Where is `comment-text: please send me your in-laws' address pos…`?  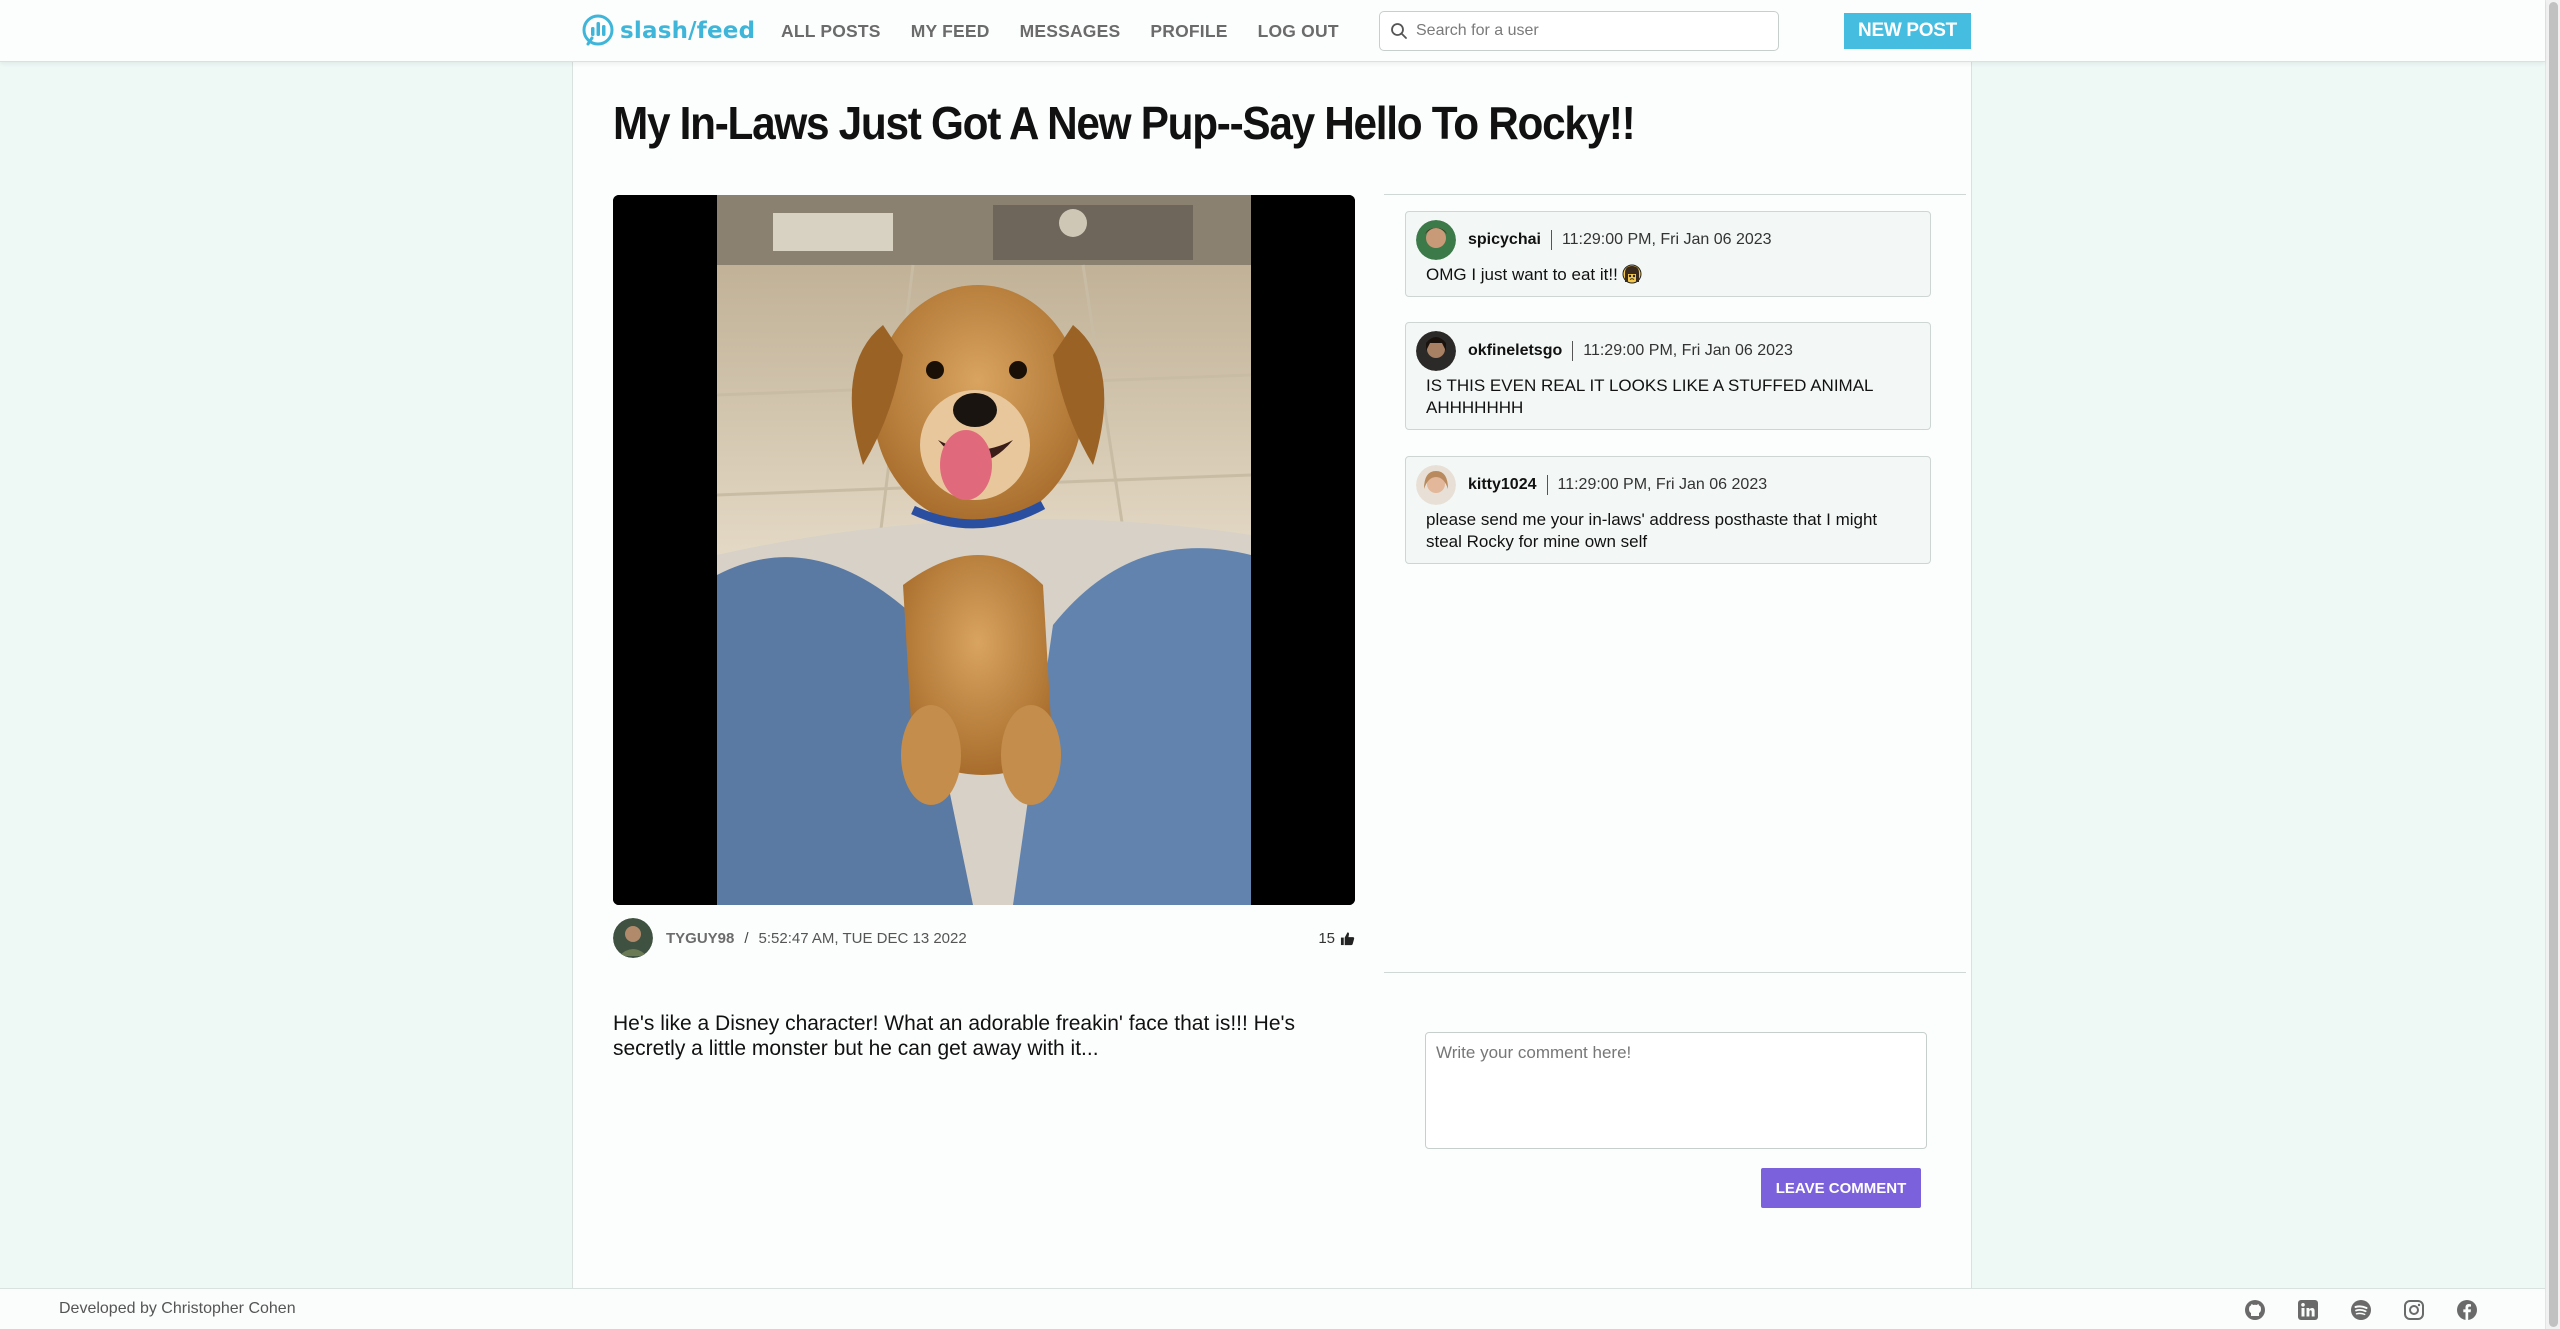 comment-text: please send me your in-laws' address pos… is located at coordinates (1652, 530).